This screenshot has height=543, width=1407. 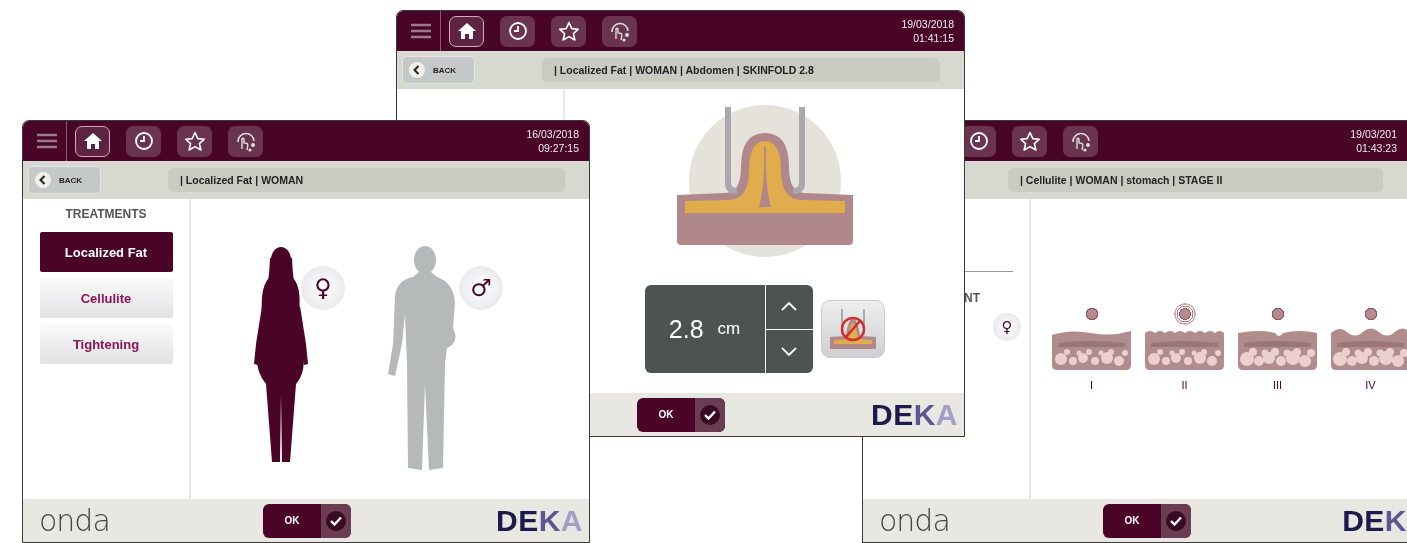 What do you see at coordinates (1007, 327) in the screenshot?
I see `gender-badge: ♀` at bounding box center [1007, 327].